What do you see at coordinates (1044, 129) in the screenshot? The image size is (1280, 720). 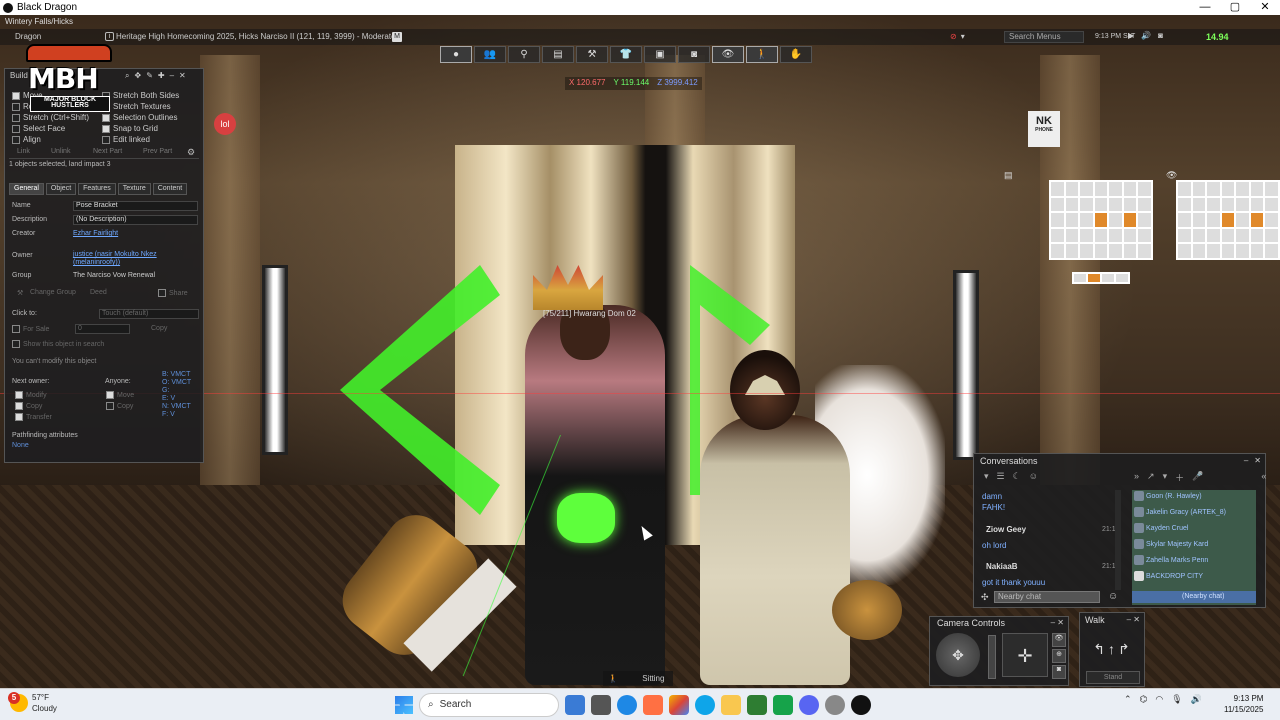 I see `nk-phone-icon: NK PHONE` at bounding box center [1044, 129].